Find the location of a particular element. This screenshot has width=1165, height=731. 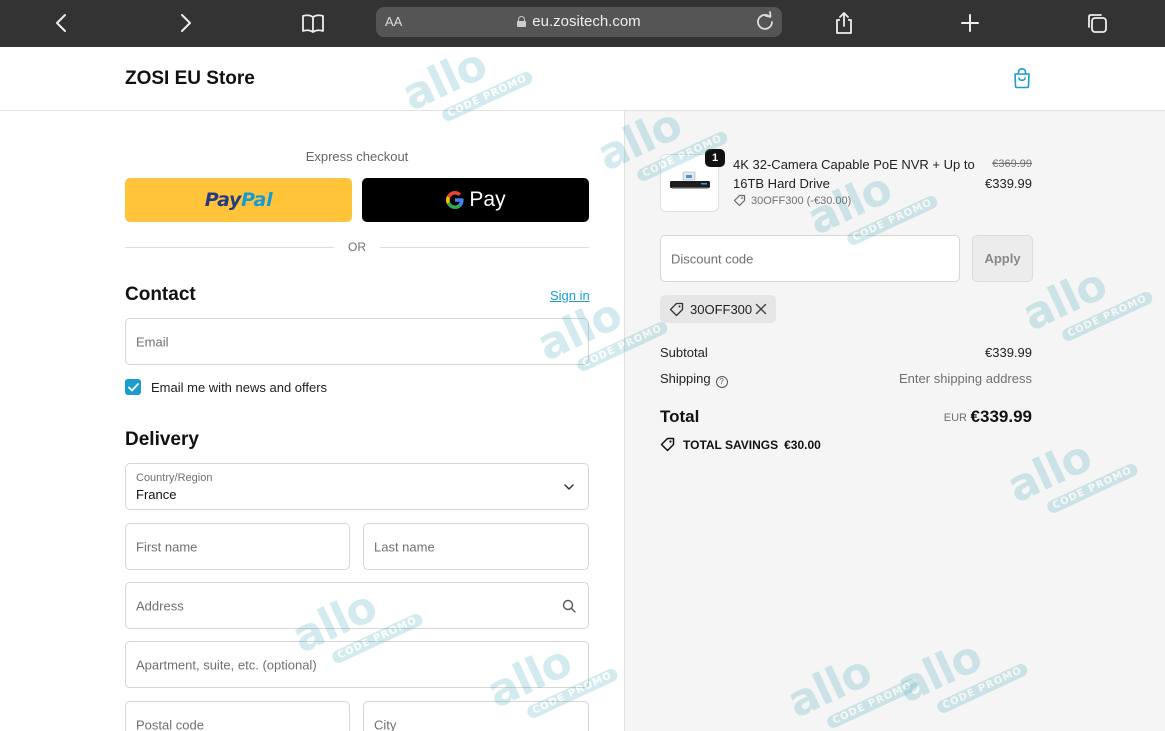

chevron-down-icon is located at coordinates (569, 486).